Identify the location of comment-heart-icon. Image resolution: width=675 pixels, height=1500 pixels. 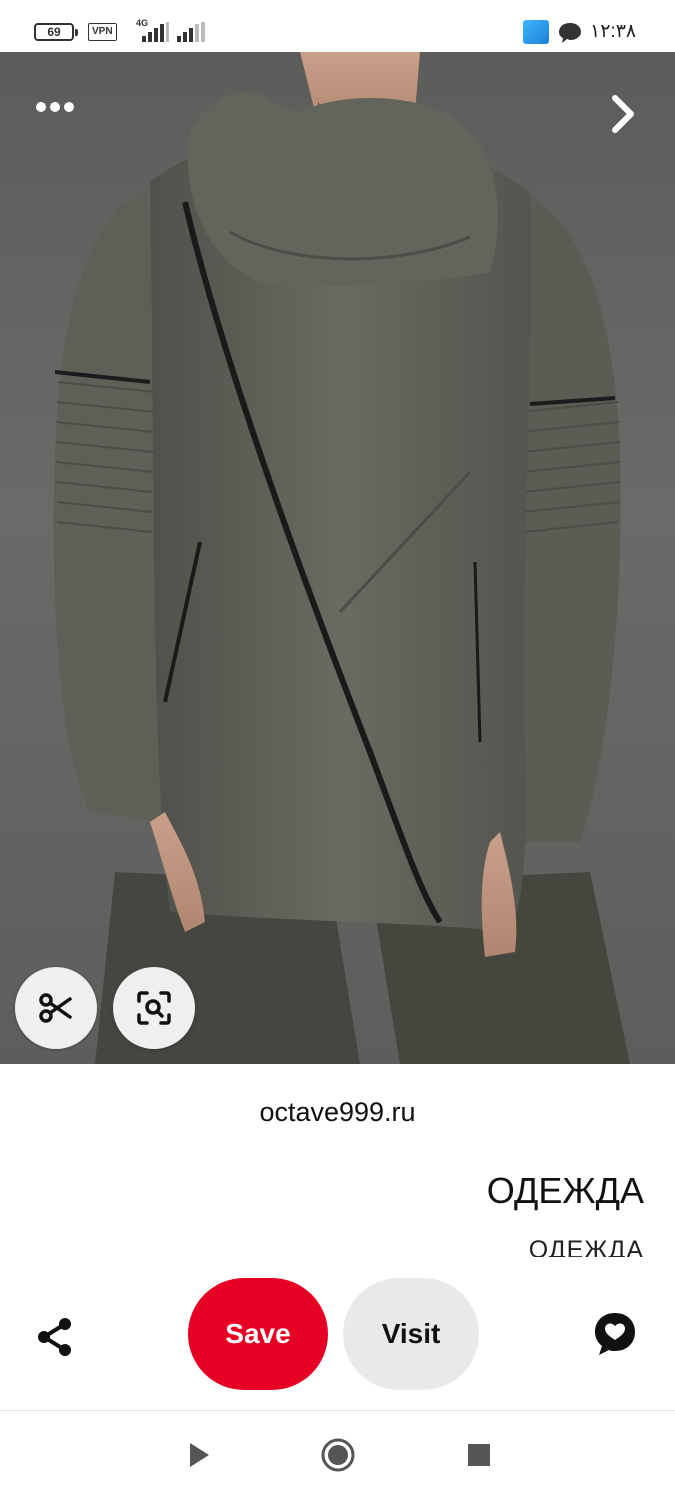
(615, 1334).